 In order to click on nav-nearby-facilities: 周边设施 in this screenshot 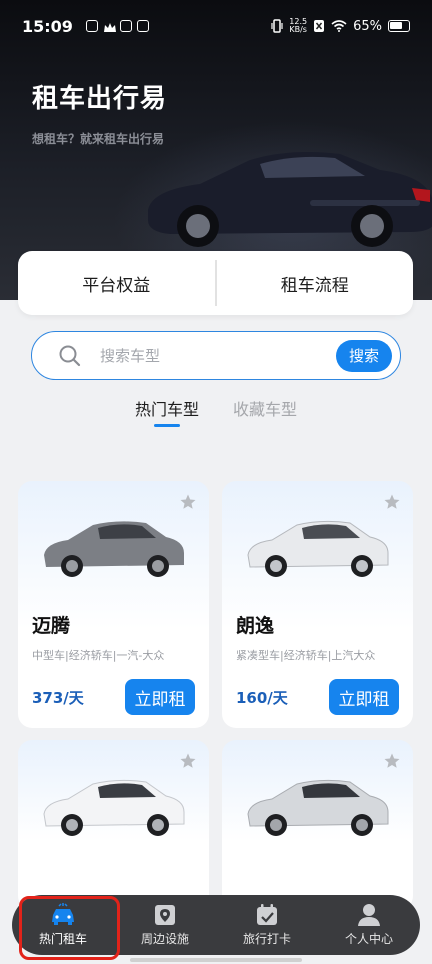, I will do `click(165, 925)`.